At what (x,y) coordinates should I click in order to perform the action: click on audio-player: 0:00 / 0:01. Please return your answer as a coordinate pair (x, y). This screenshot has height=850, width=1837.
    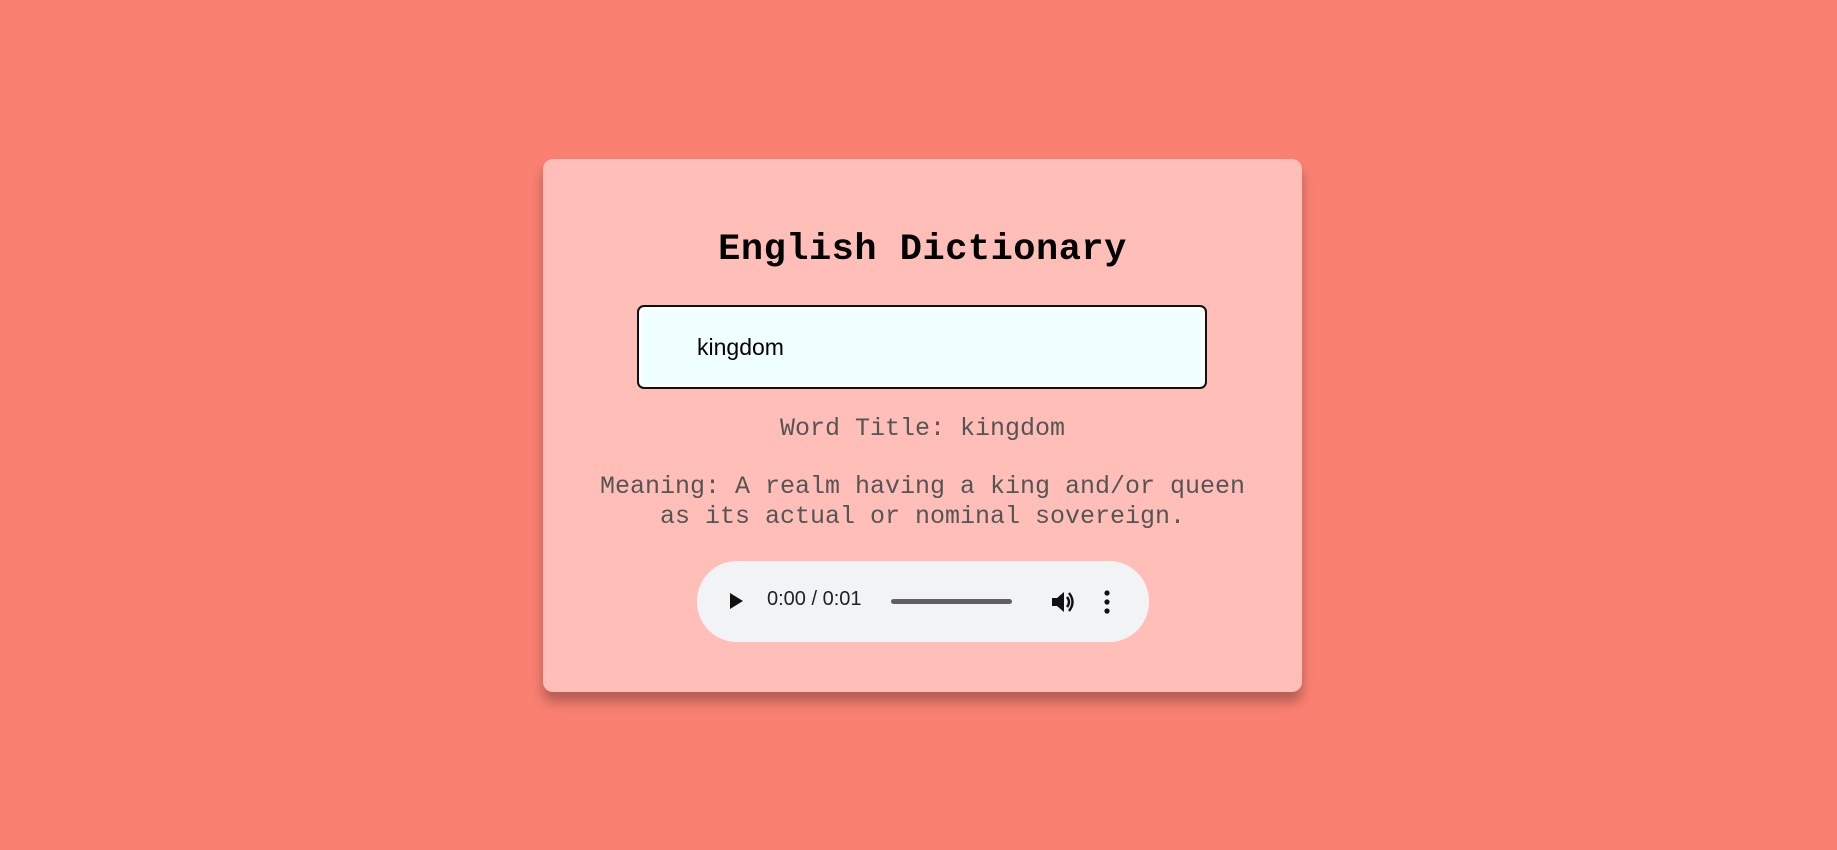
    Looking at the image, I should click on (923, 601).